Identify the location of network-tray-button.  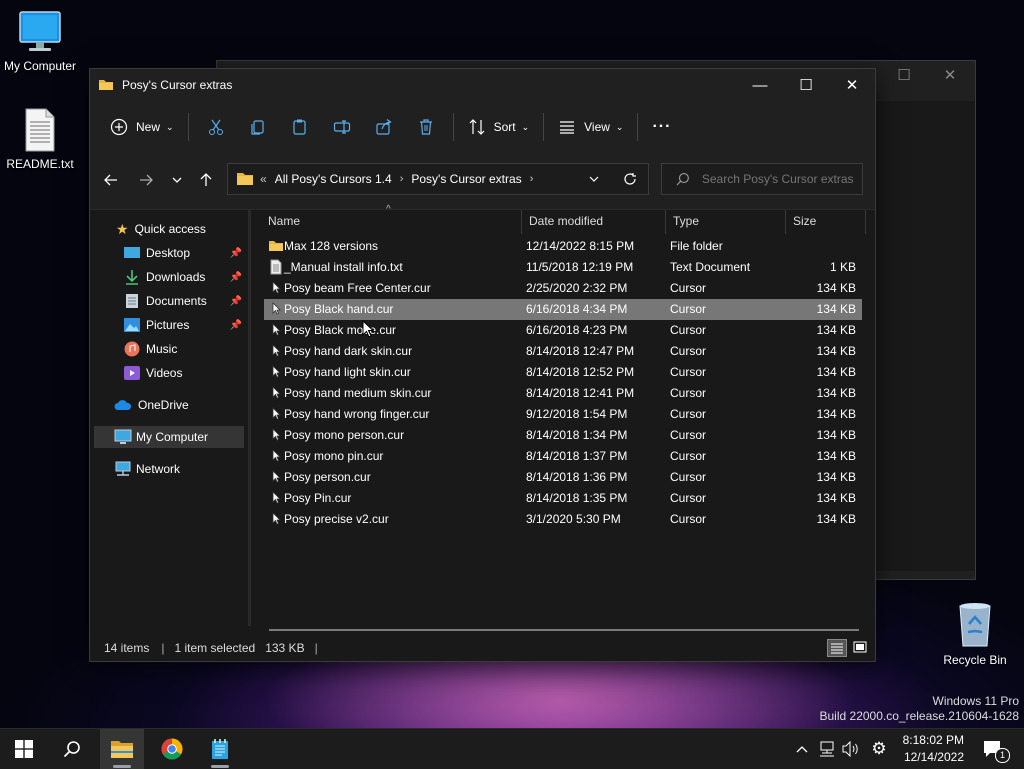
(827, 749).